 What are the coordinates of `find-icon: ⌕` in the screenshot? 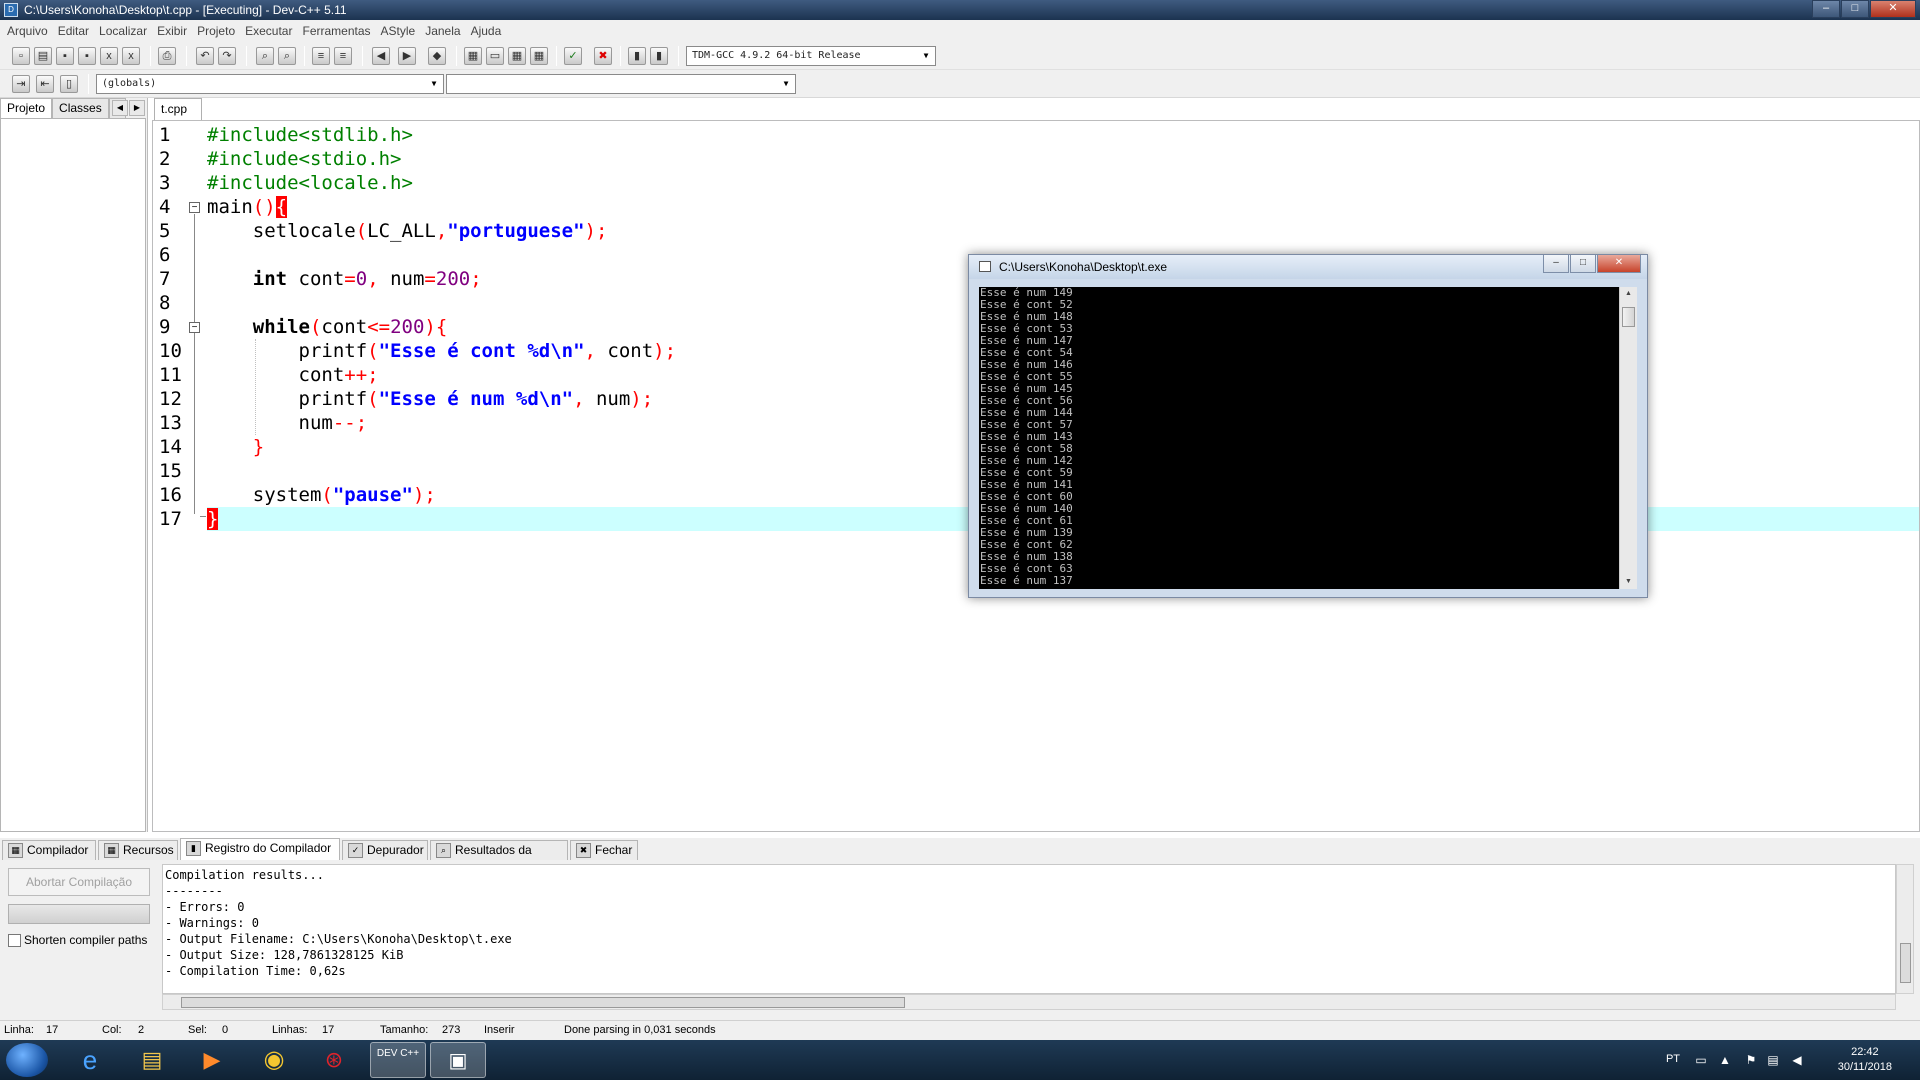 It's located at (265, 56).